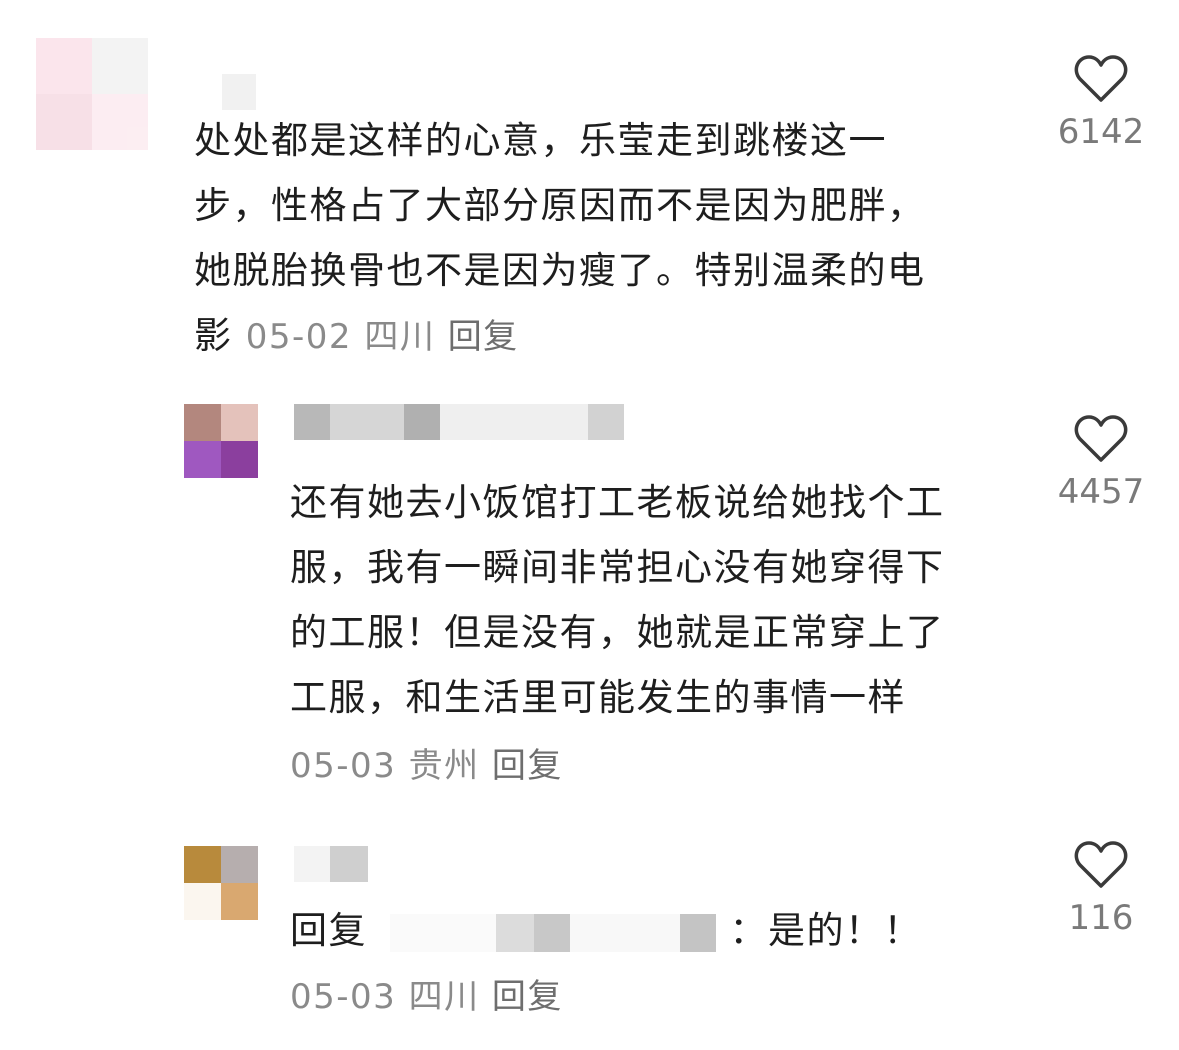  Describe the element at coordinates (660, 766) in the screenshot. I see `comment-meta: 05-03 贵州 回复` at that location.